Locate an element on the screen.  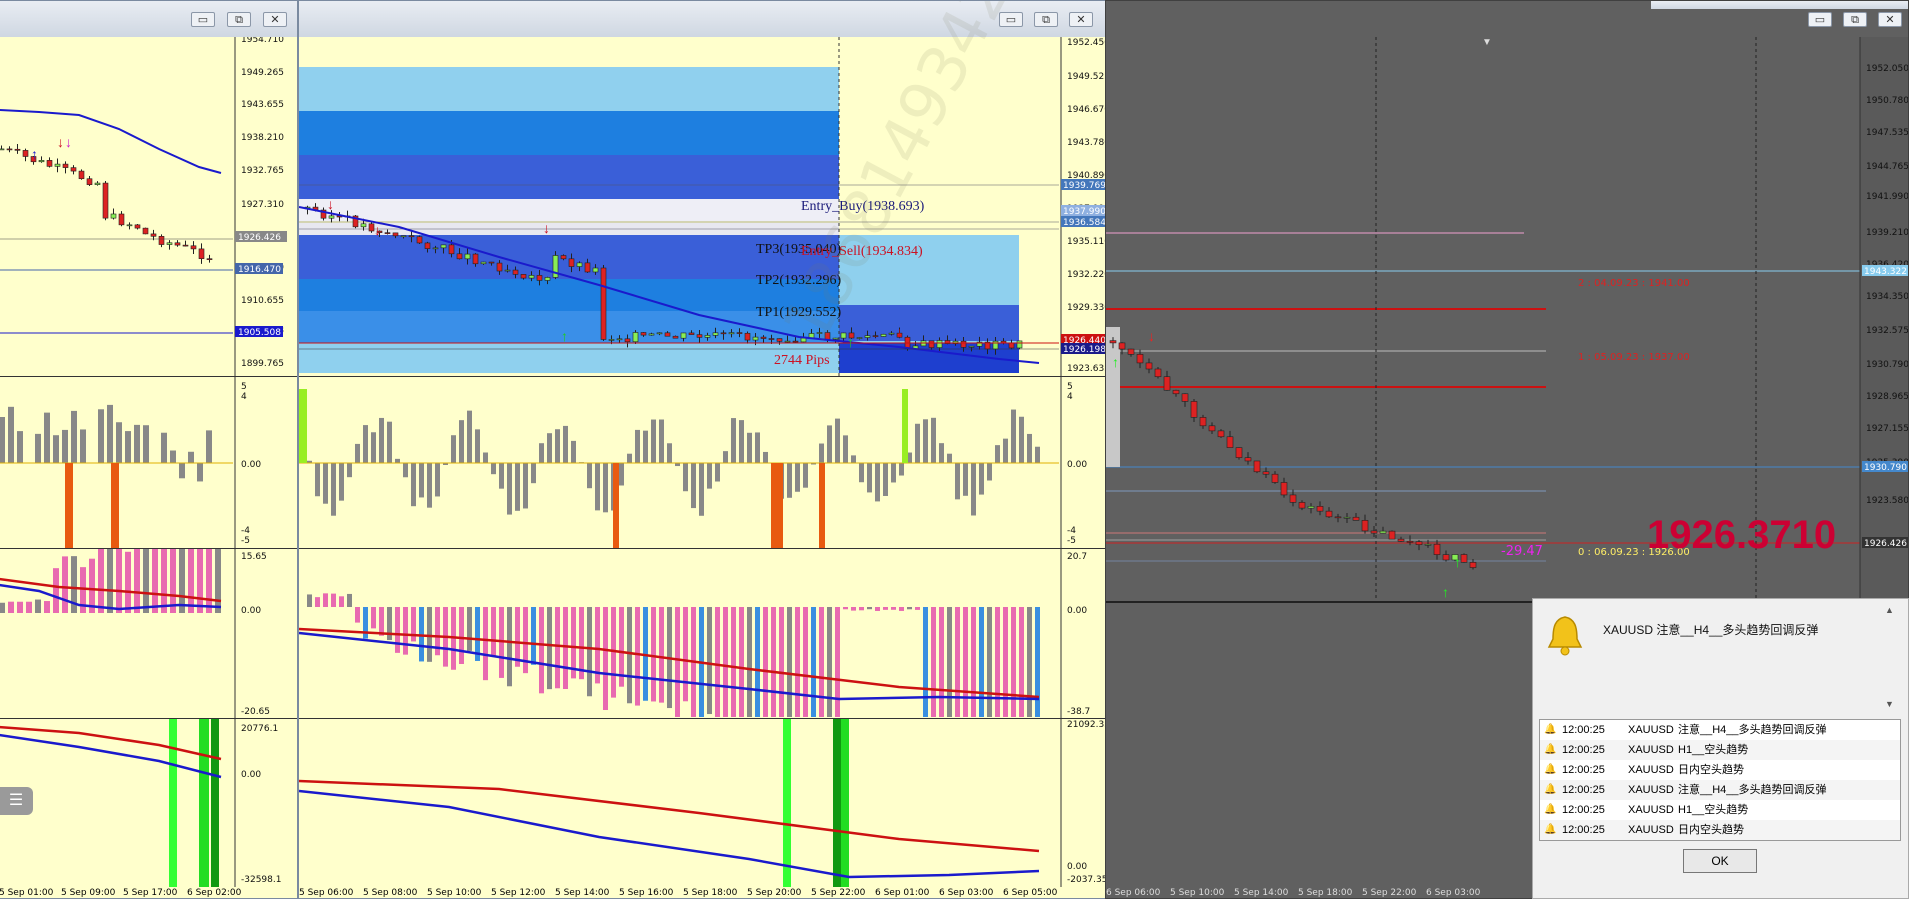
left-osc2-pane: 15.65 0.00 -20.65 is located at coordinates (148, 634).